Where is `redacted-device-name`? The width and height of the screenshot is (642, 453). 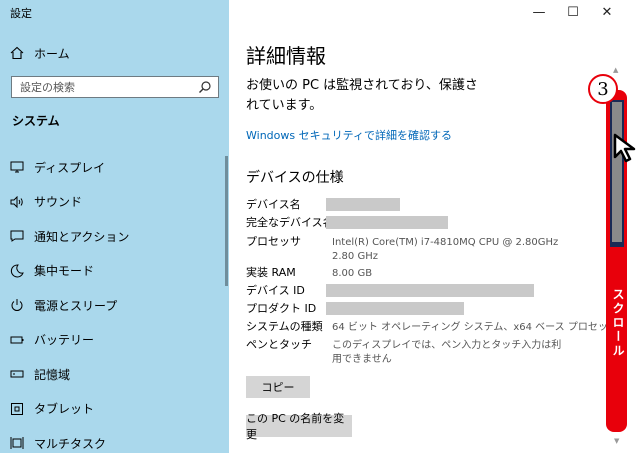
redacted-device-name is located at coordinates (363, 204).